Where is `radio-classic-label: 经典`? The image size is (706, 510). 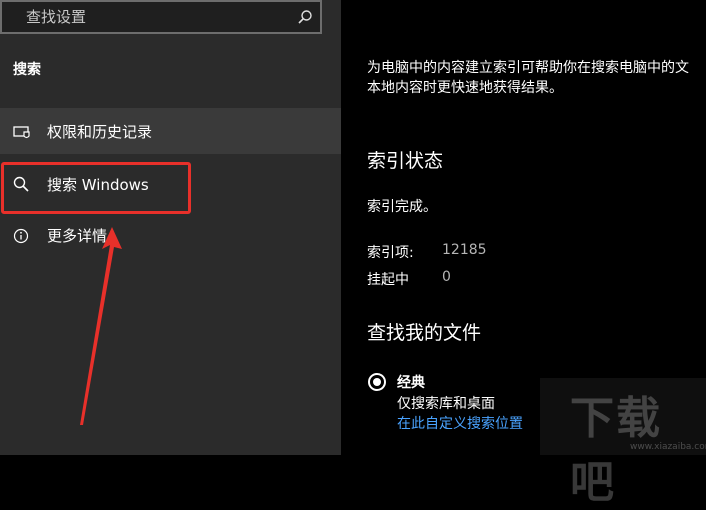 radio-classic-label: 经典 is located at coordinates (411, 382).